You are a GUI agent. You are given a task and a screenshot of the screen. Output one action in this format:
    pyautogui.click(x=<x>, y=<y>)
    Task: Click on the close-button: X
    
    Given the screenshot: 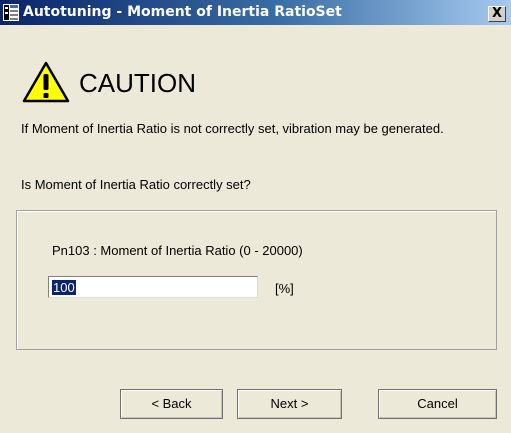 What is the action you would take?
    pyautogui.click(x=497, y=14)
    